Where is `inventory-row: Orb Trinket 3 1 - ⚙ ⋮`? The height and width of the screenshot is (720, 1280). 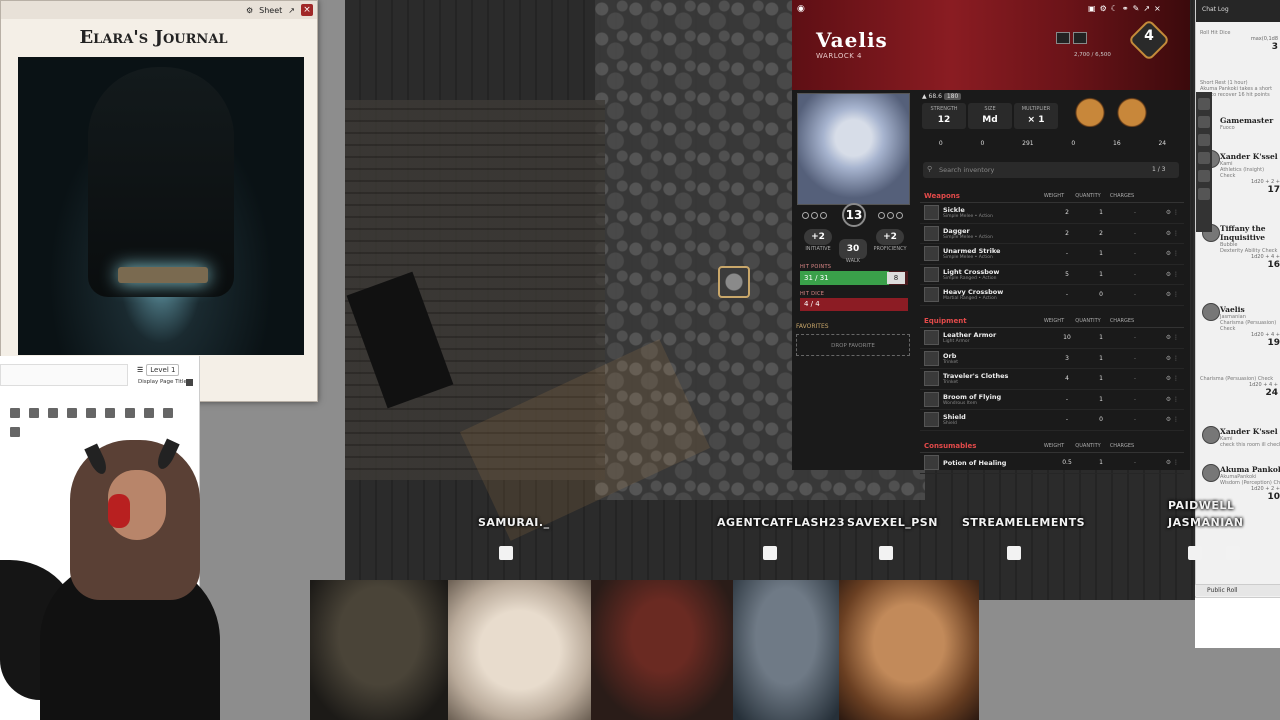
inventory-row: Orb Trinket 3 1 - ⚙ ⋮ is located at coordinates (1052, 359).